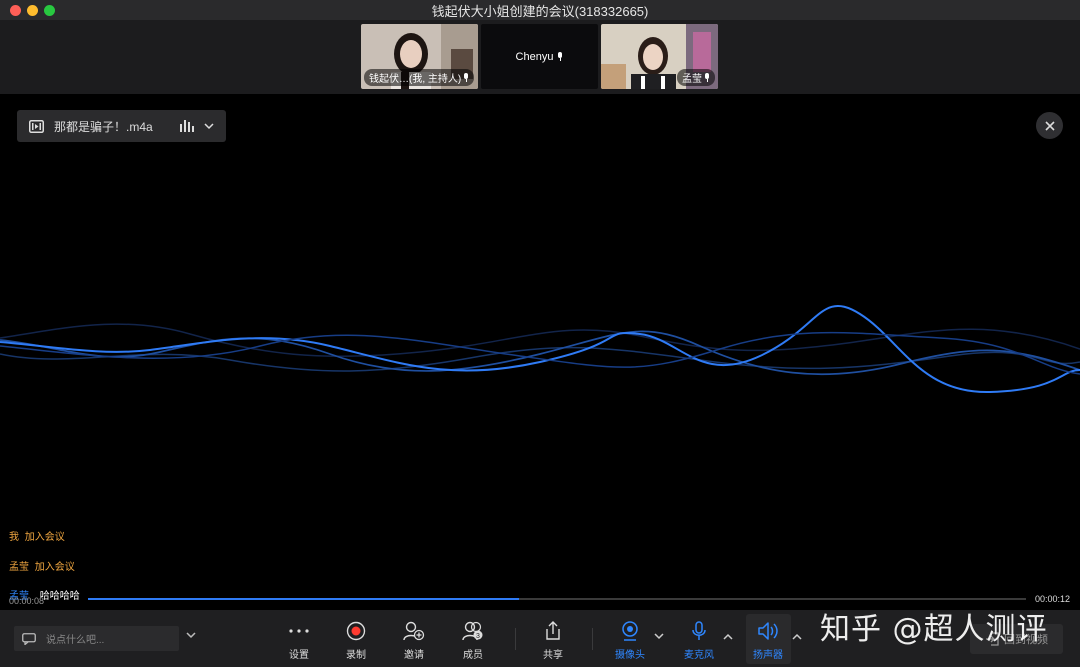 This screenshot has height=667, width=1080. I want to click on total-time: 00:00:12, so click(1052, 599).